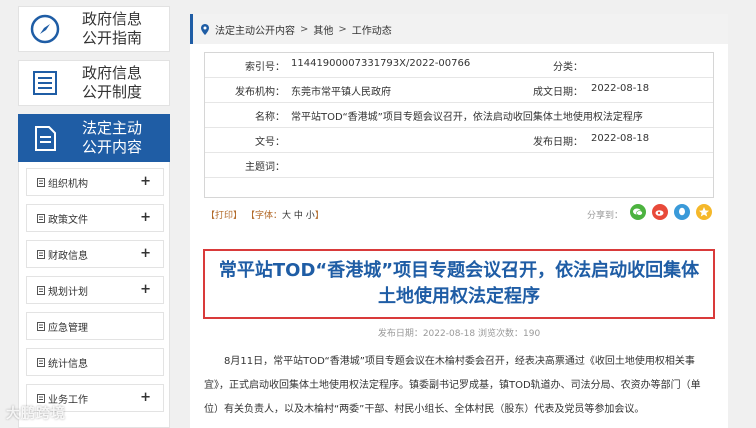 The height and width of the screenshot is (428, 756). Describe the element at coordinates (459, 170) in the screenshot. I see `meta-row-keywords: 主题词：` at that location.